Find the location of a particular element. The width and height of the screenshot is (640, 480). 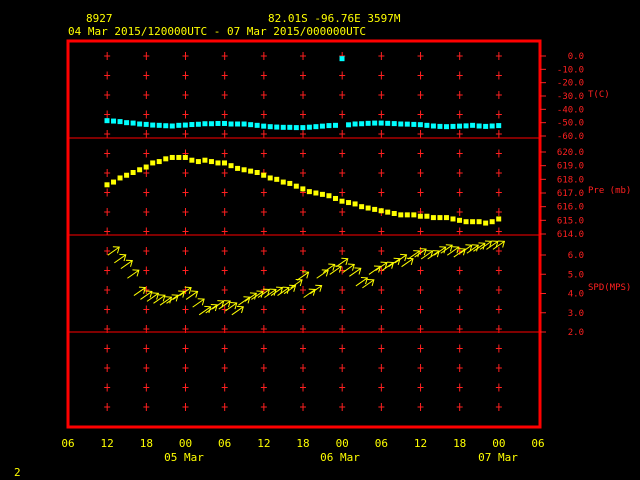

y-axis-label: Pre (mb) is located at coordinates (609, 191).